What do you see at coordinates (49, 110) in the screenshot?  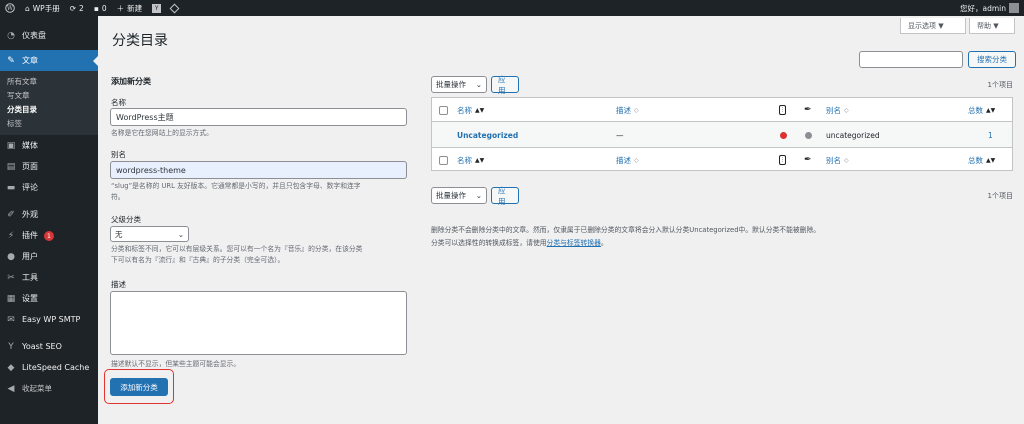 I see `submenu-categories: 分类目录` at bounding box center [49, 110].